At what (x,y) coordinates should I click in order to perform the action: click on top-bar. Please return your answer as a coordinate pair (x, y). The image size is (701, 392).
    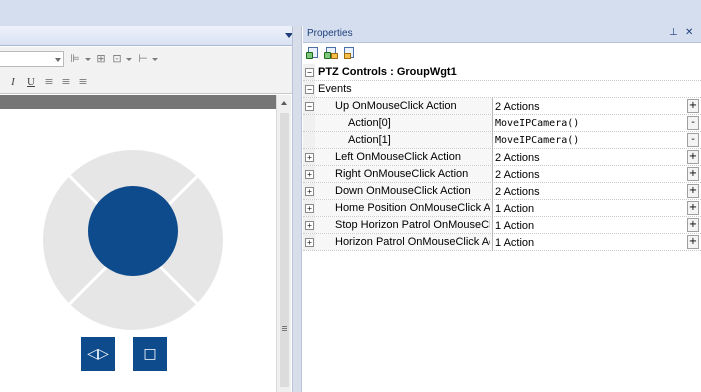
    Looking at the image, I should click on (350, 13).